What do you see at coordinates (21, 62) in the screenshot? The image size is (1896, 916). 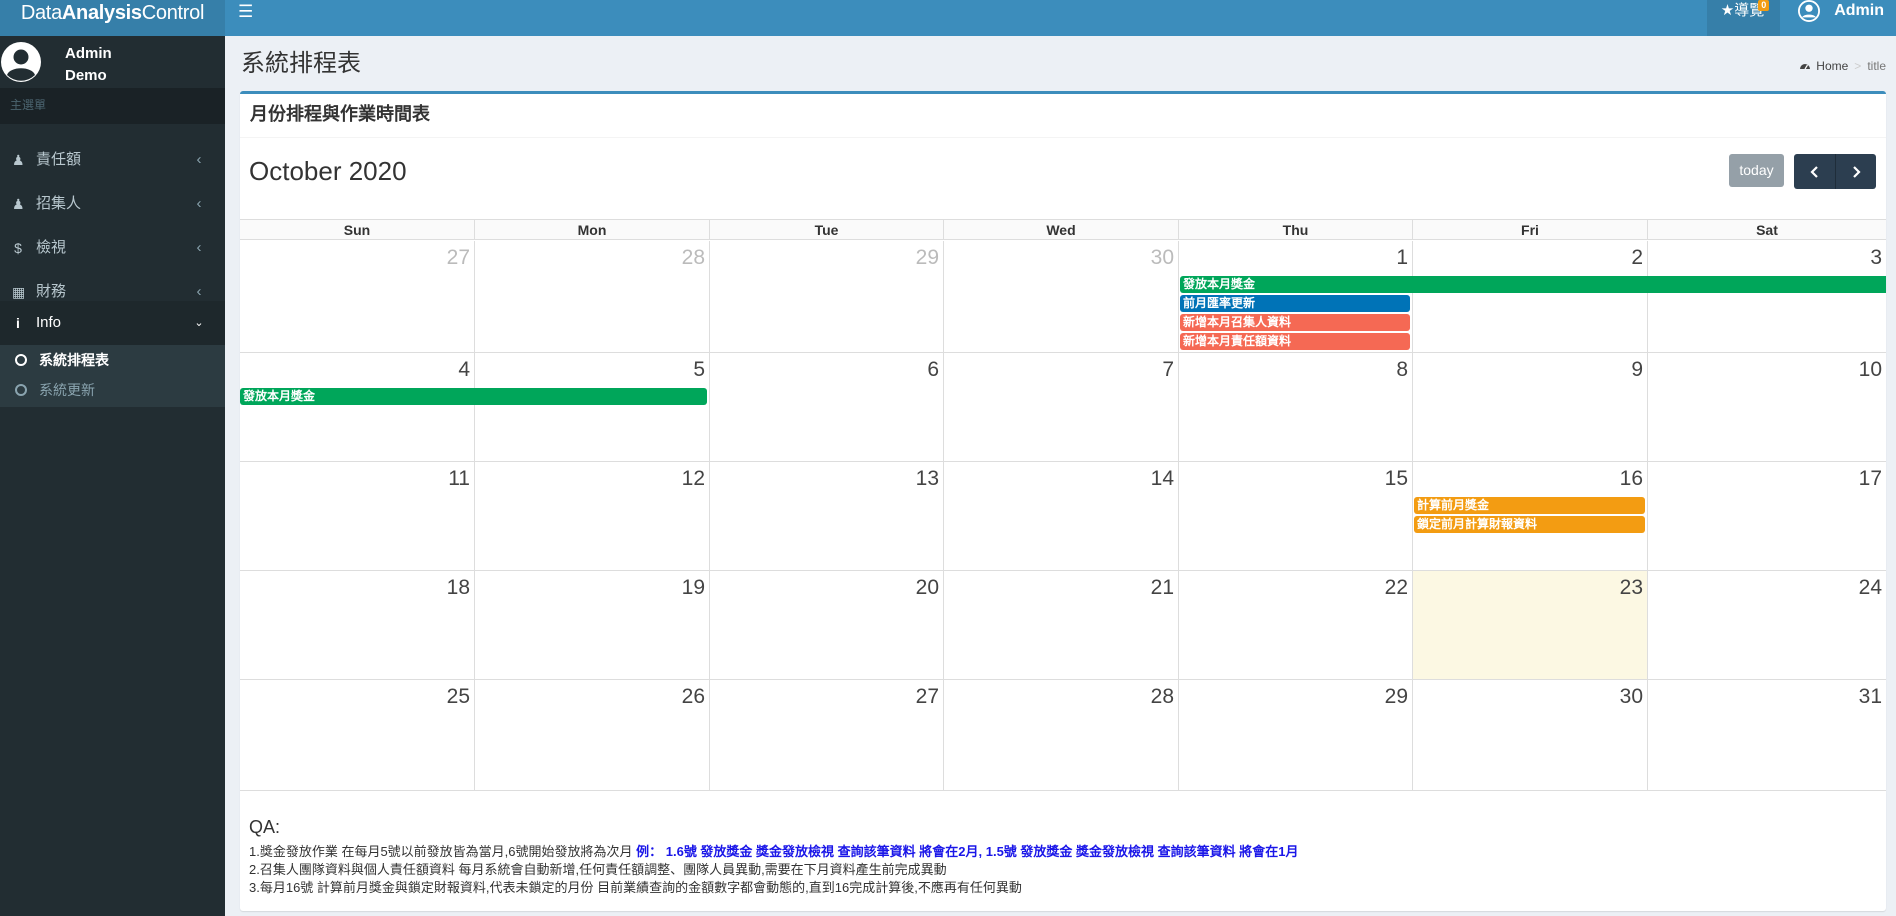 I see `user-avatar` at bounding box center [21, 62].